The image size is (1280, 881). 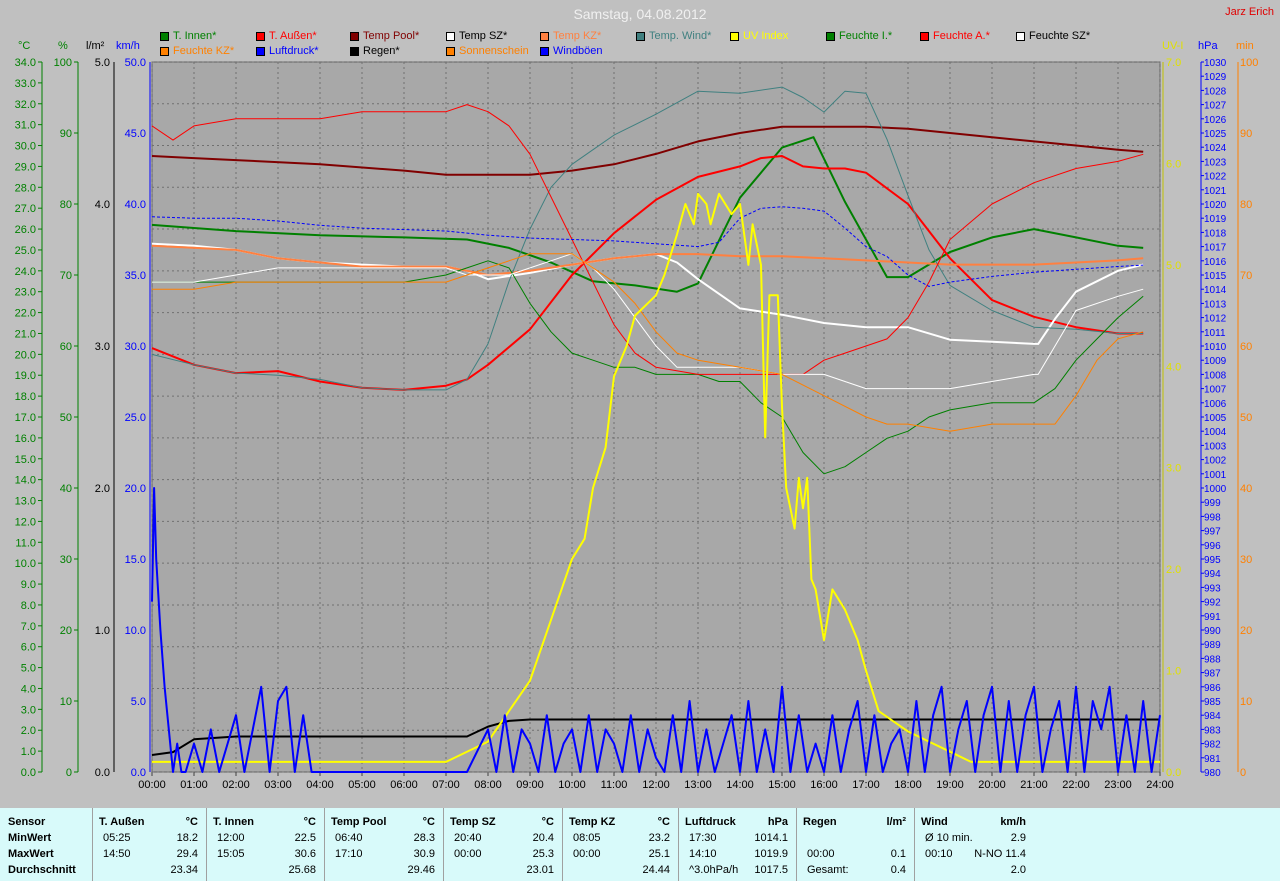 I want to click on pressure-tick-label: 985, so click(x=1212, y=702).